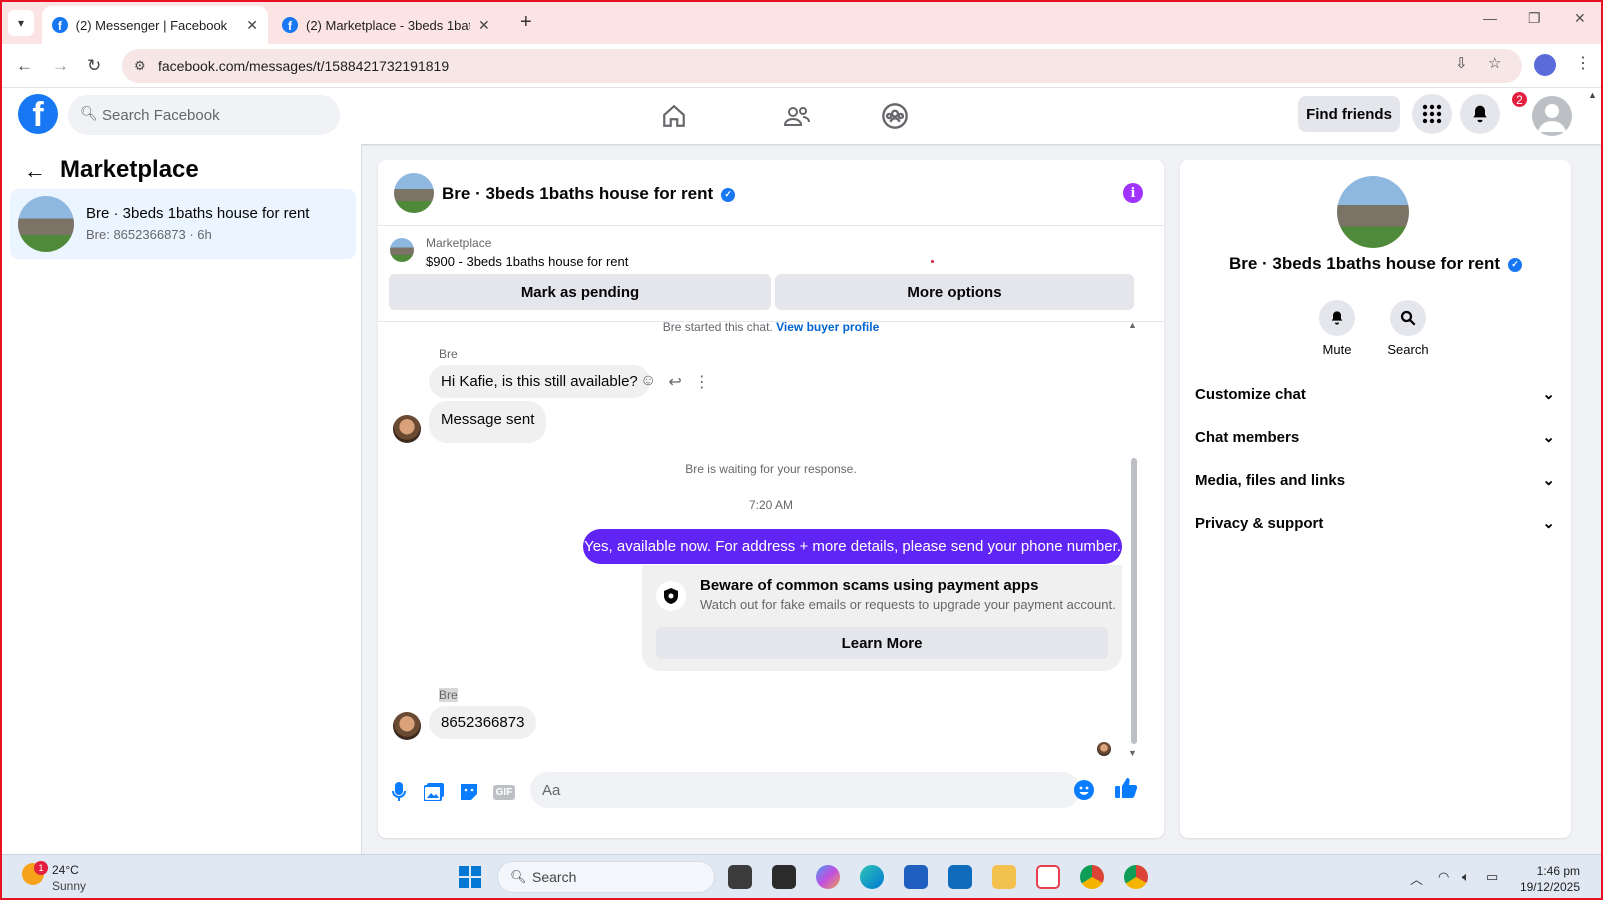 Image resolution: width=1603 pixels, height=900 pixels. What do you see at coordinates (1534, 18) in the screenshot?
I see `restore-icon: ❐` at bounding box center [1534, 18].